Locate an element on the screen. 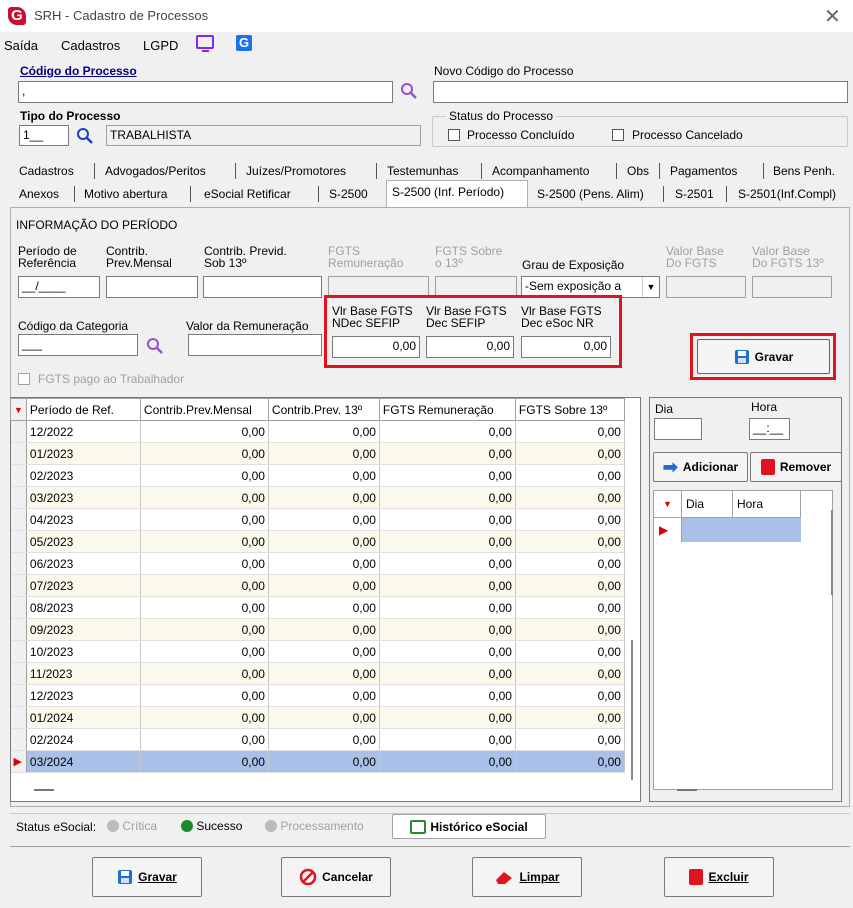 This screenshot has width=853, height=908. tab-s2500: S-2500 is located at coordinates (348, 194).